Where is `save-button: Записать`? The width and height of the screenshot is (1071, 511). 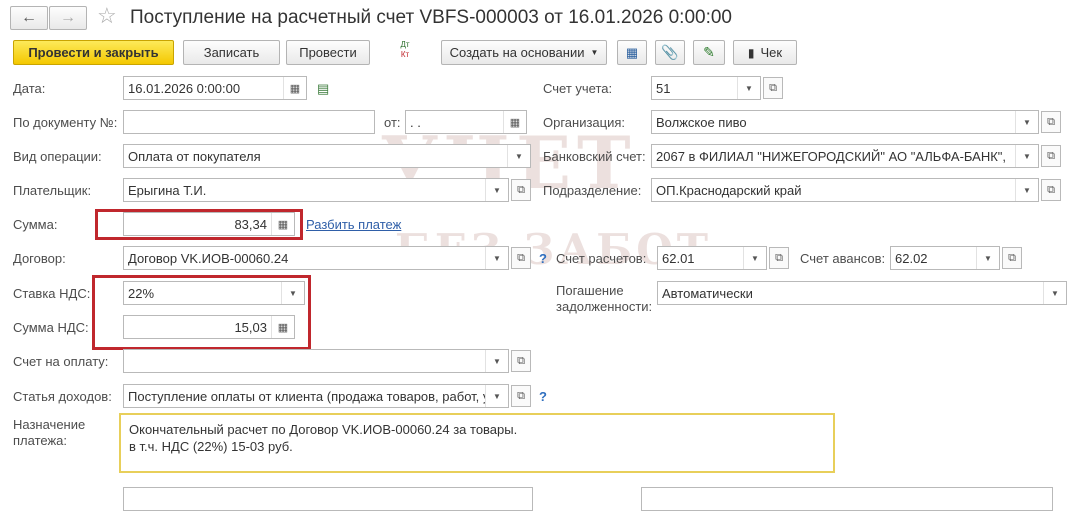 save-button: Записать is located at coordinates (231, 52).